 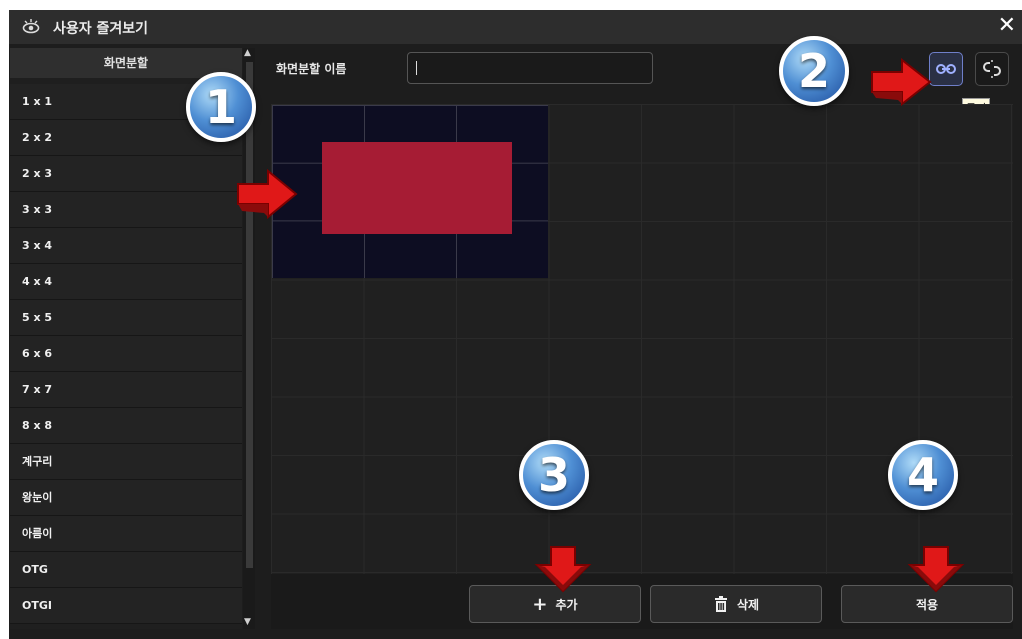 I want to click on annotation-badge-2: 2, so click(x=814, y=71).